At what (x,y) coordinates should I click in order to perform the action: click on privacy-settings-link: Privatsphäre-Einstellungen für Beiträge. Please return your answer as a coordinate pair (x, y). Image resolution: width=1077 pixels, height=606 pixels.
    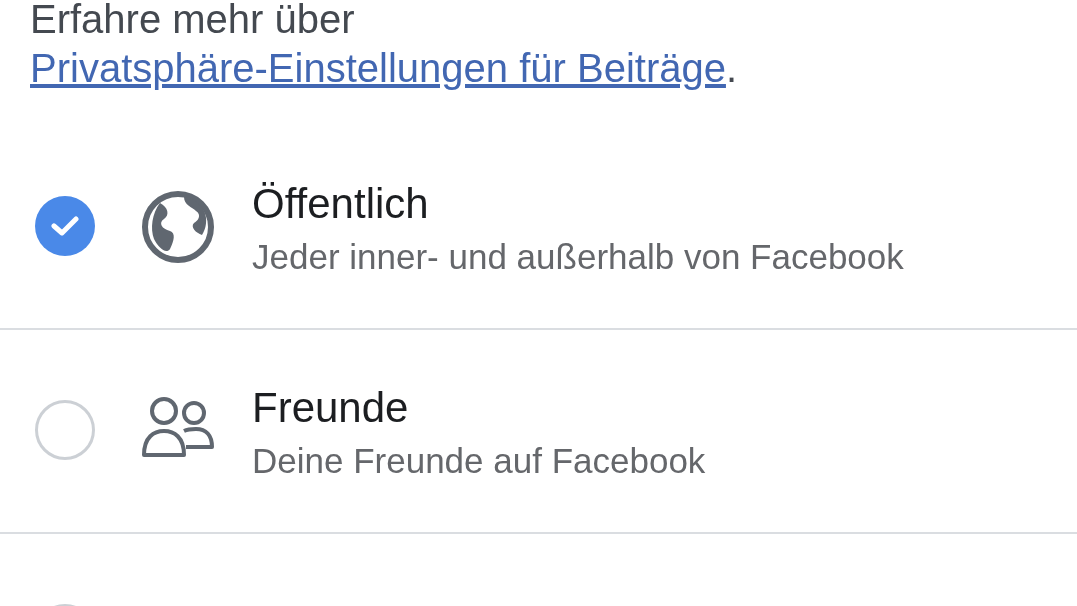
    Looking at the image, I should click on (378, 68).